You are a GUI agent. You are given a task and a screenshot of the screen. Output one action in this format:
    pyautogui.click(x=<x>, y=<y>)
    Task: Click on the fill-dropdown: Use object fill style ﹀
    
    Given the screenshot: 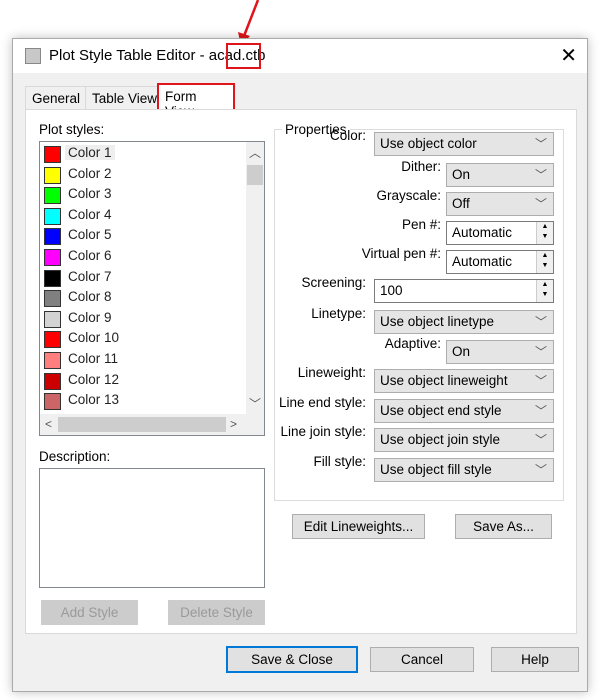 What is the action you would take?
    pyautogui.click(x=464, y=470)
    